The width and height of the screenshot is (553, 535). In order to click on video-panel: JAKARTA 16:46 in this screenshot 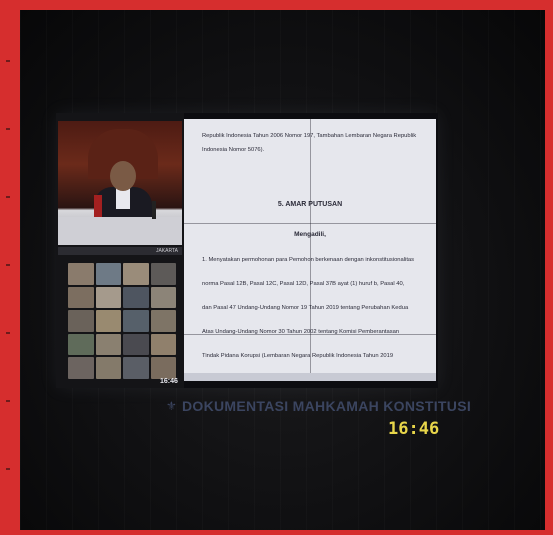, I will do `click(120, 250)`.